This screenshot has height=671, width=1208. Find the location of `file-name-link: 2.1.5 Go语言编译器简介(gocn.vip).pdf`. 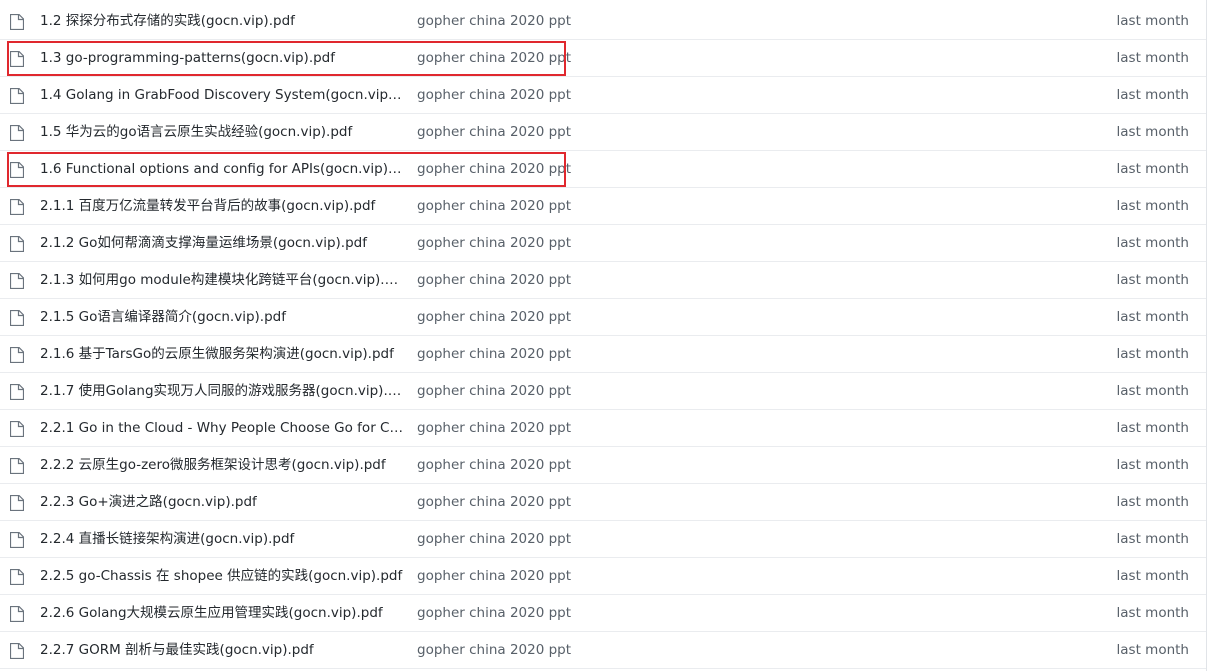

file-name-link: 2.1.5 Go语言编译器简介(gocn.vip).pdf is located at coordinates (221, 317).